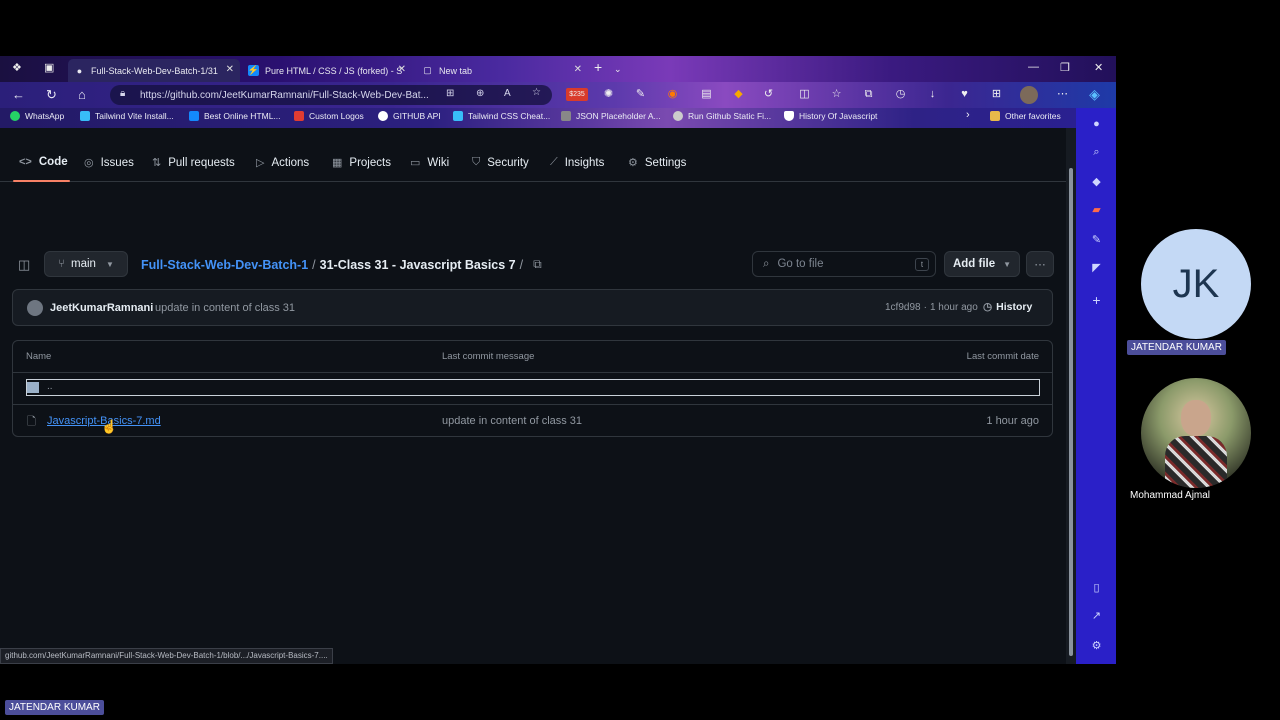 The width and height of the screenshot is (1280, 720). Describe the element at coordinates (903, 307) in the screenshot. I see `commit-sha: 1cf9d98` at that location.